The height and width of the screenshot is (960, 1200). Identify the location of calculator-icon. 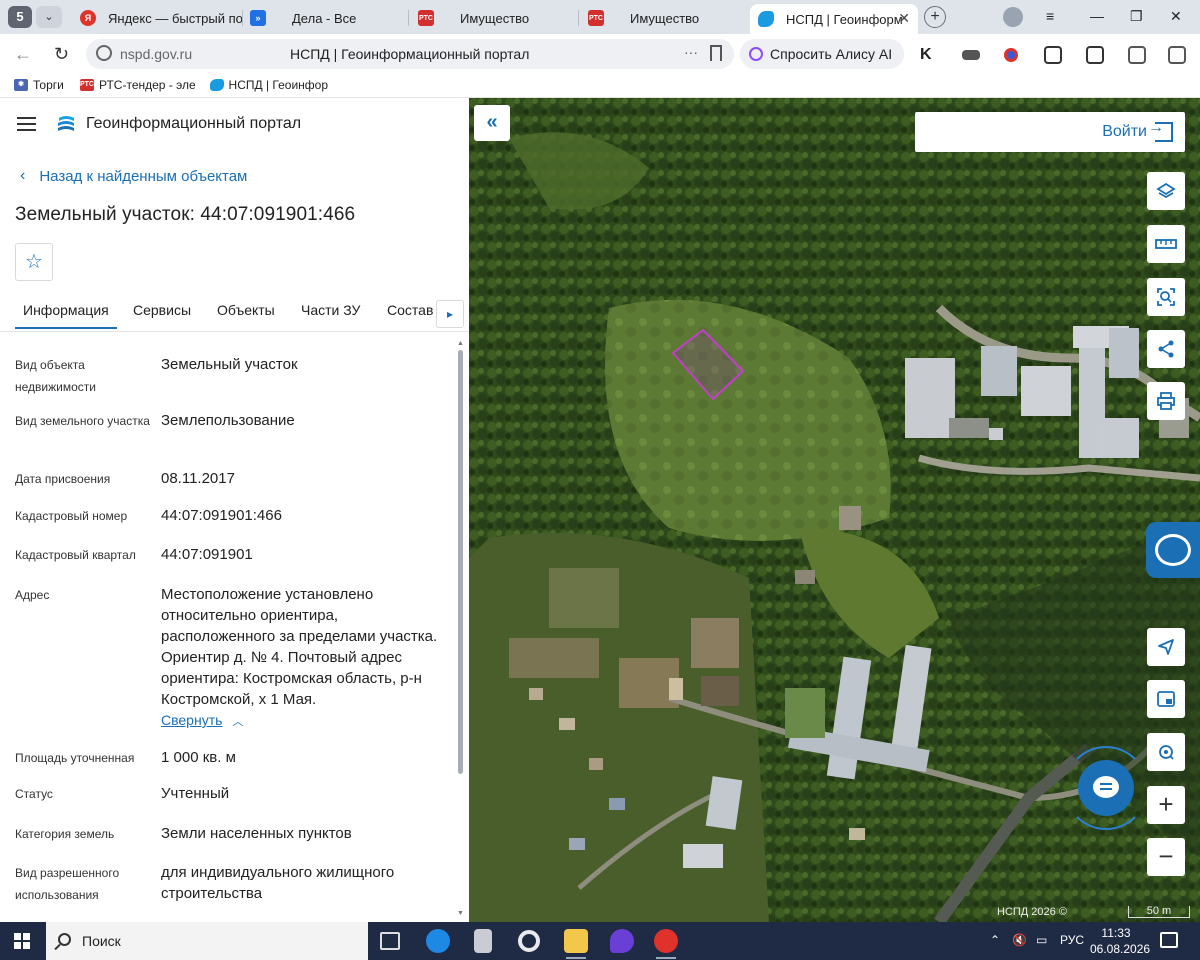
(483, 941).